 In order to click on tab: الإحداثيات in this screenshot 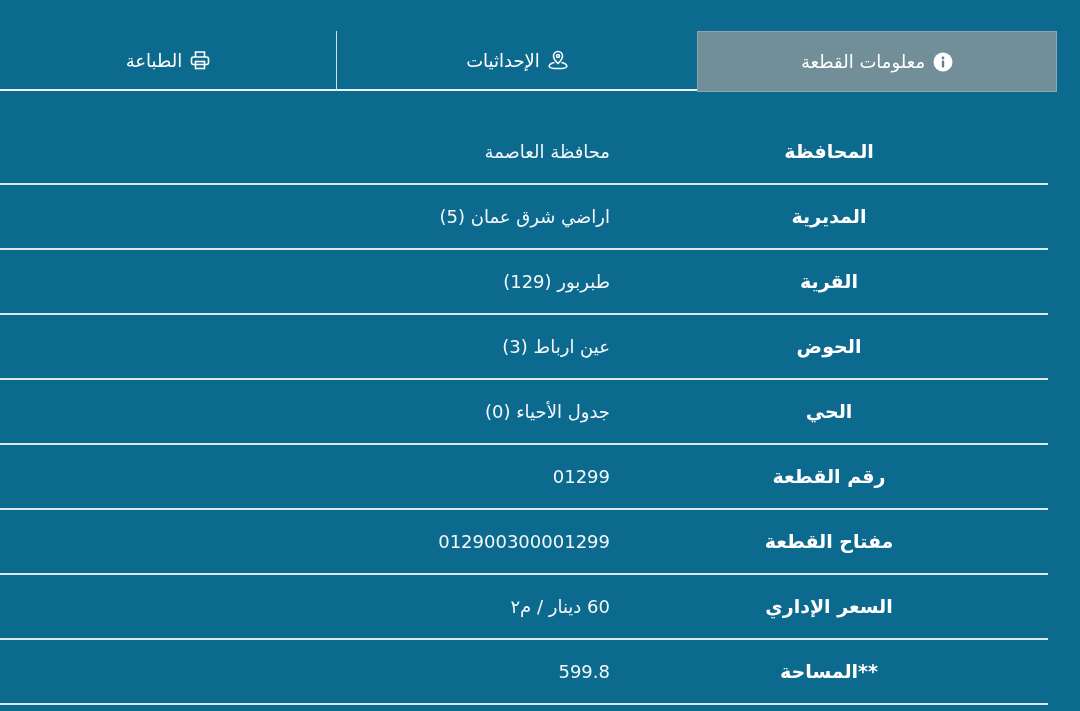, I will do `click(516, 61)`.